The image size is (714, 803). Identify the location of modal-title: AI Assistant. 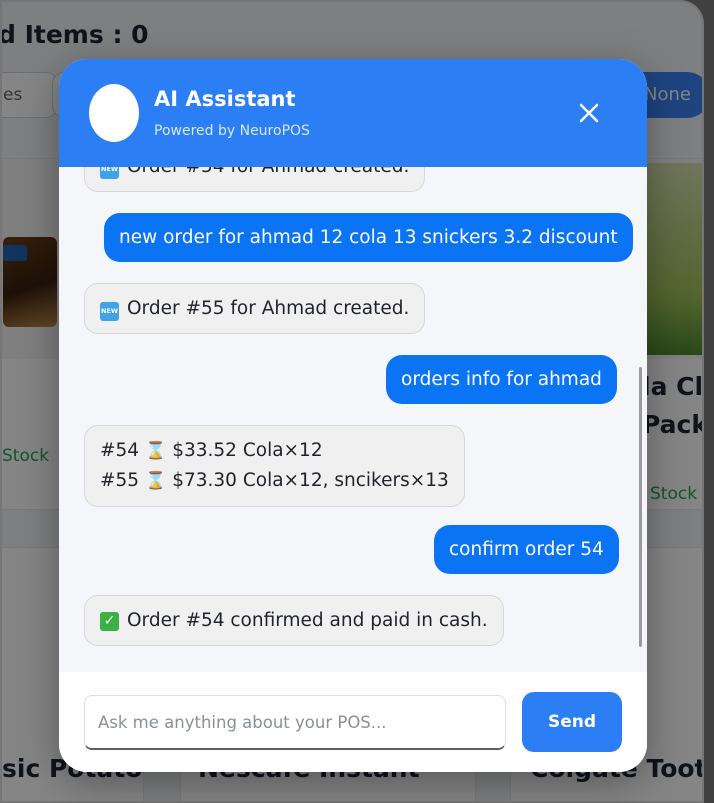
(225, 99).